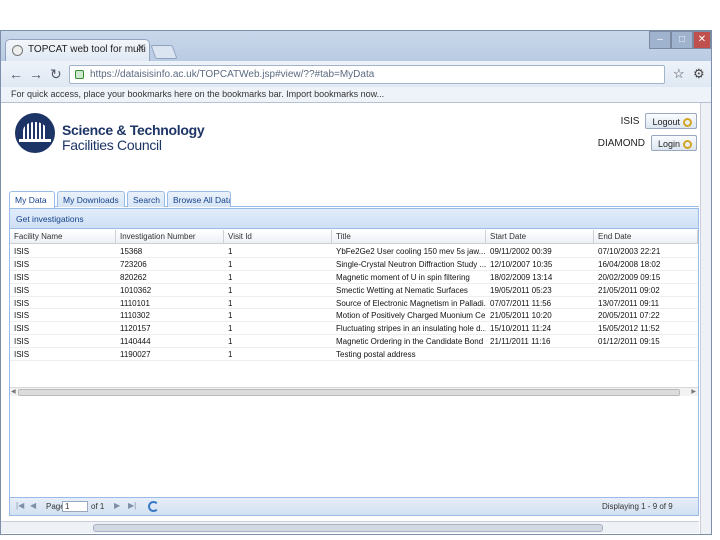  I want to click on tab-search: Search, so click(146, 199).